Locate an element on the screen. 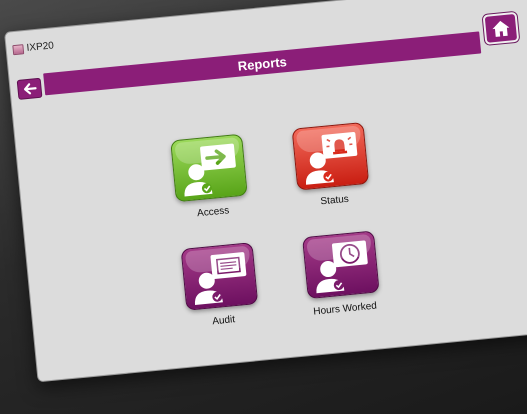 The width and height of the screenshot is (527, 414). audit-label: Audit is located at coordinates (223, 321).